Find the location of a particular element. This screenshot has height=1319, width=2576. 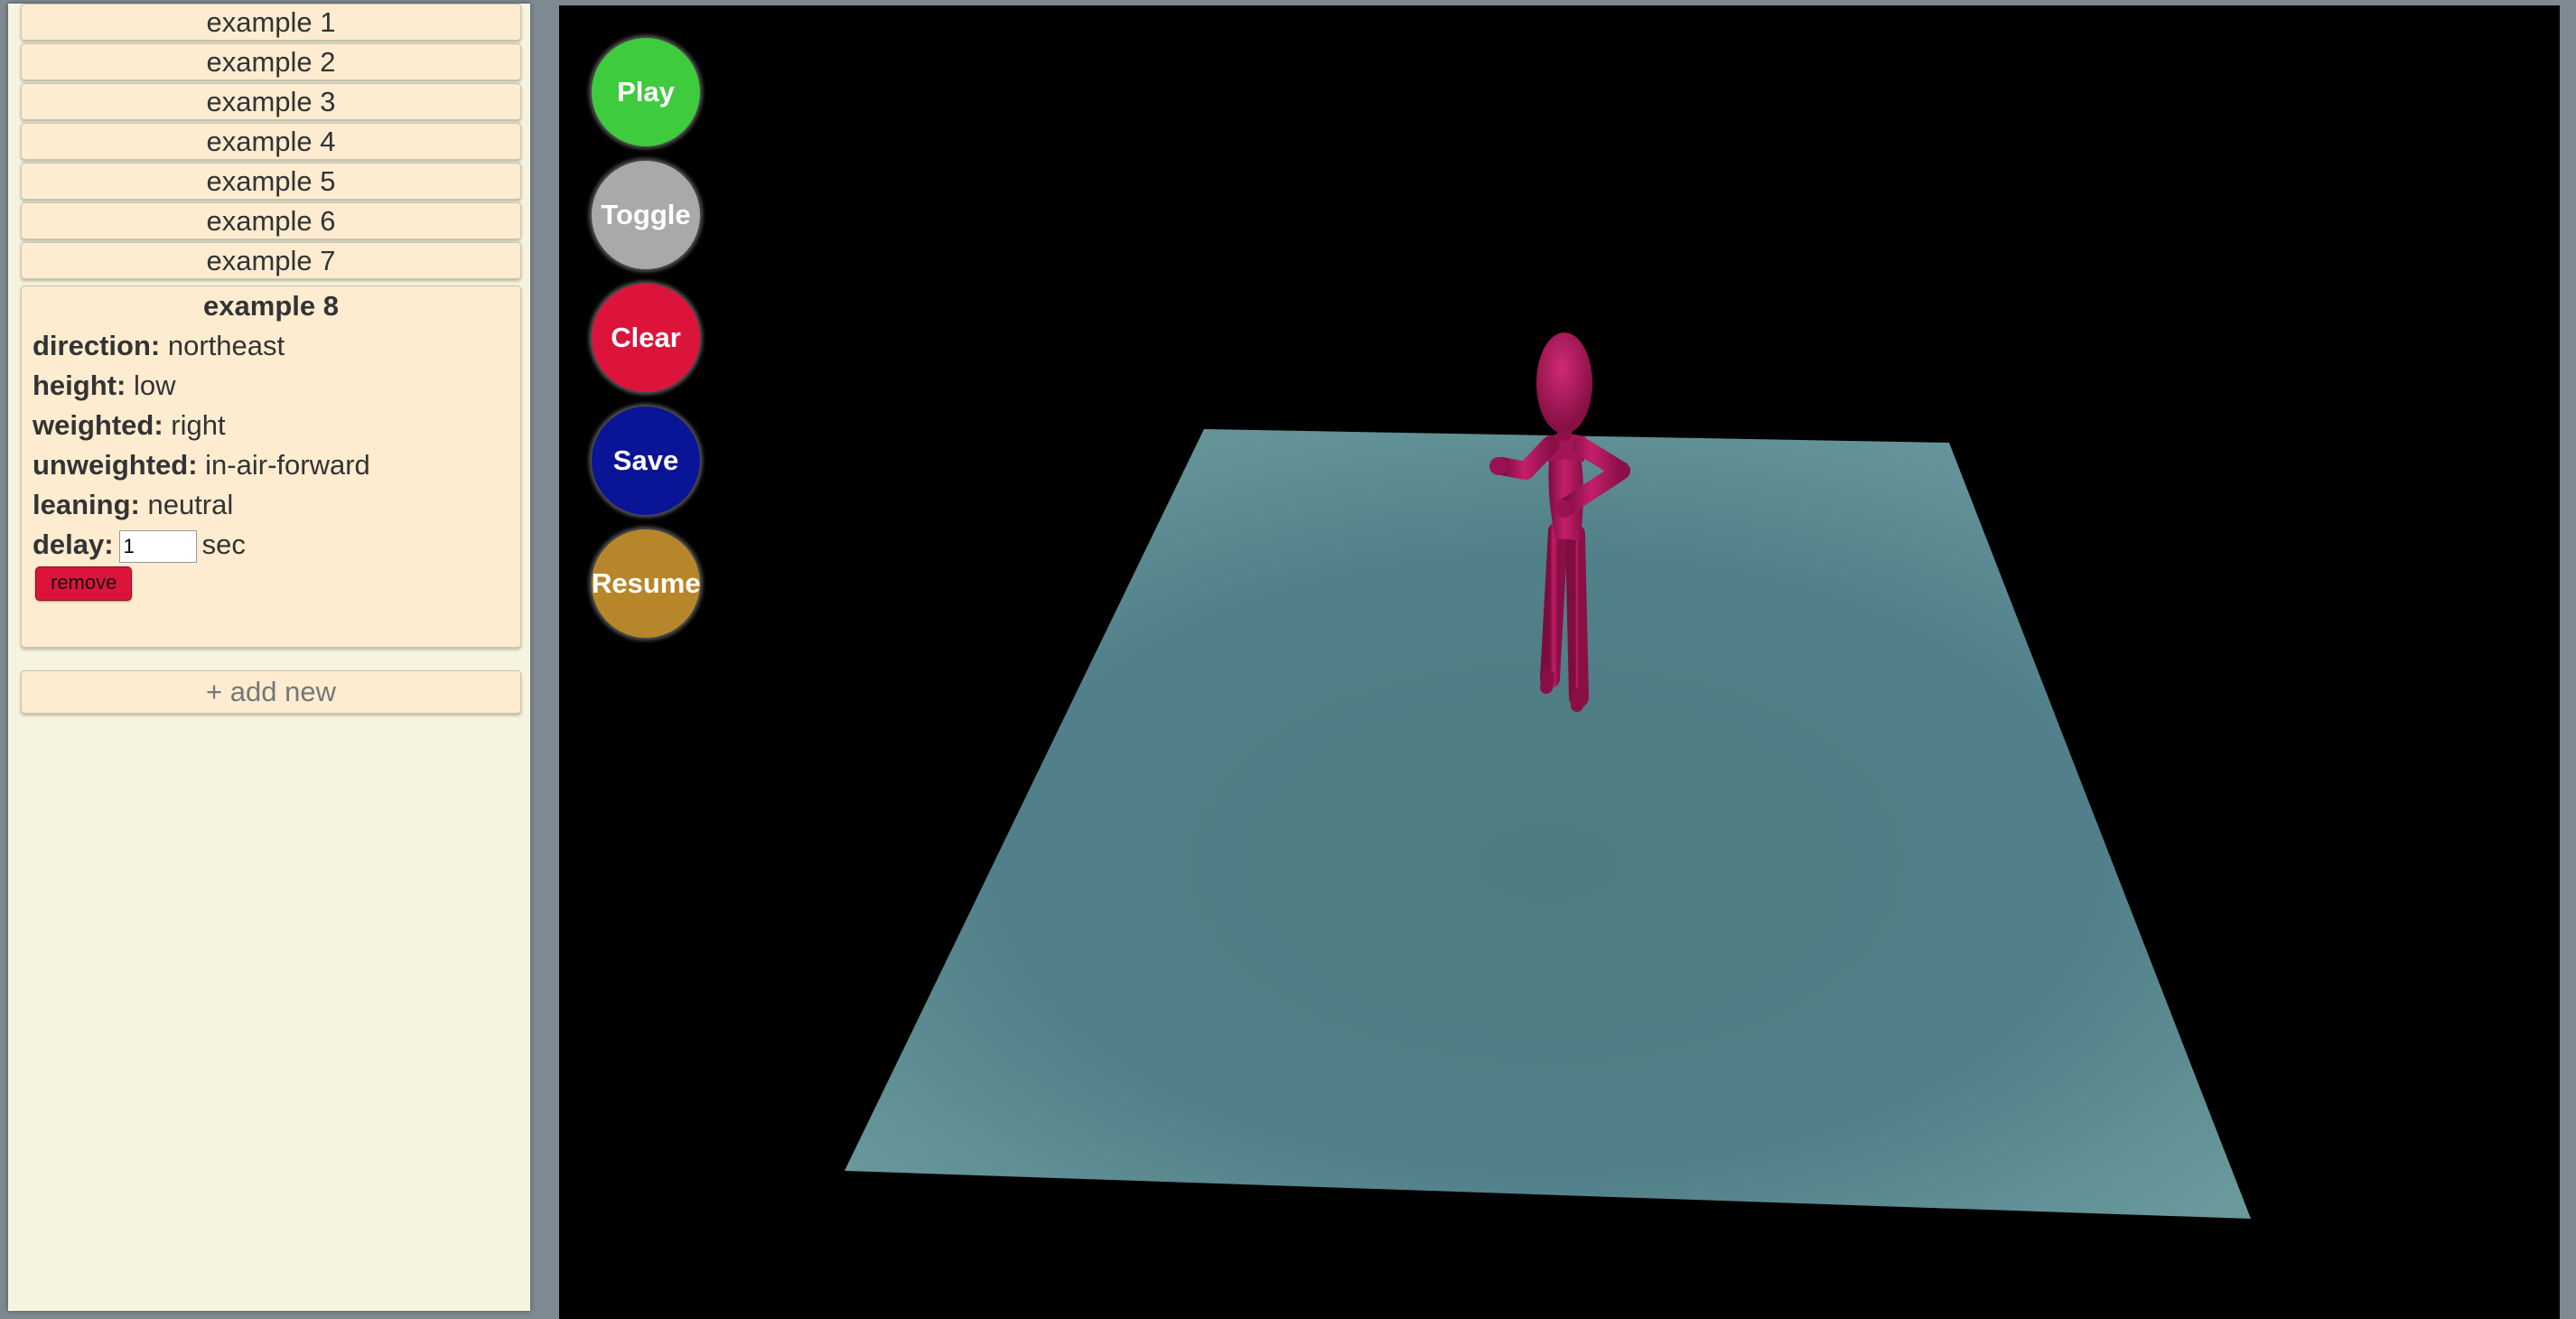

weighted-value: right is located at coordinates (199, 425).